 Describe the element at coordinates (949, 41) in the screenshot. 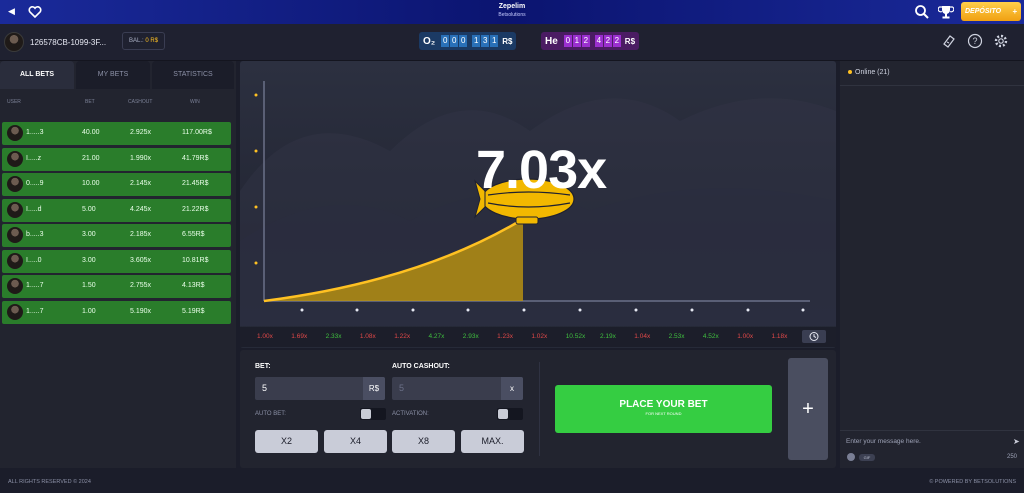

I see `tickets-icon` at that location.